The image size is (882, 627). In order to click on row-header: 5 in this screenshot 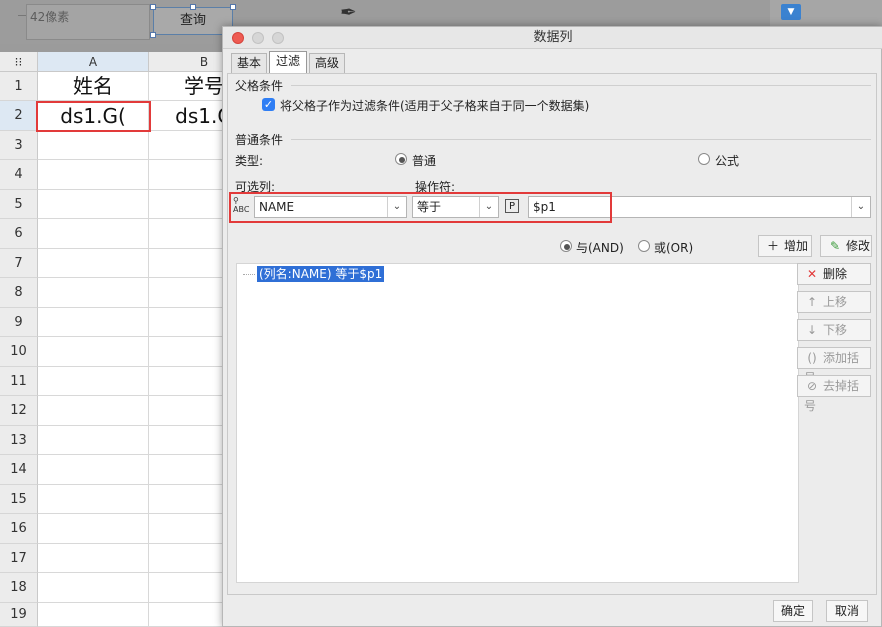, I will do `click(19, 204)`.